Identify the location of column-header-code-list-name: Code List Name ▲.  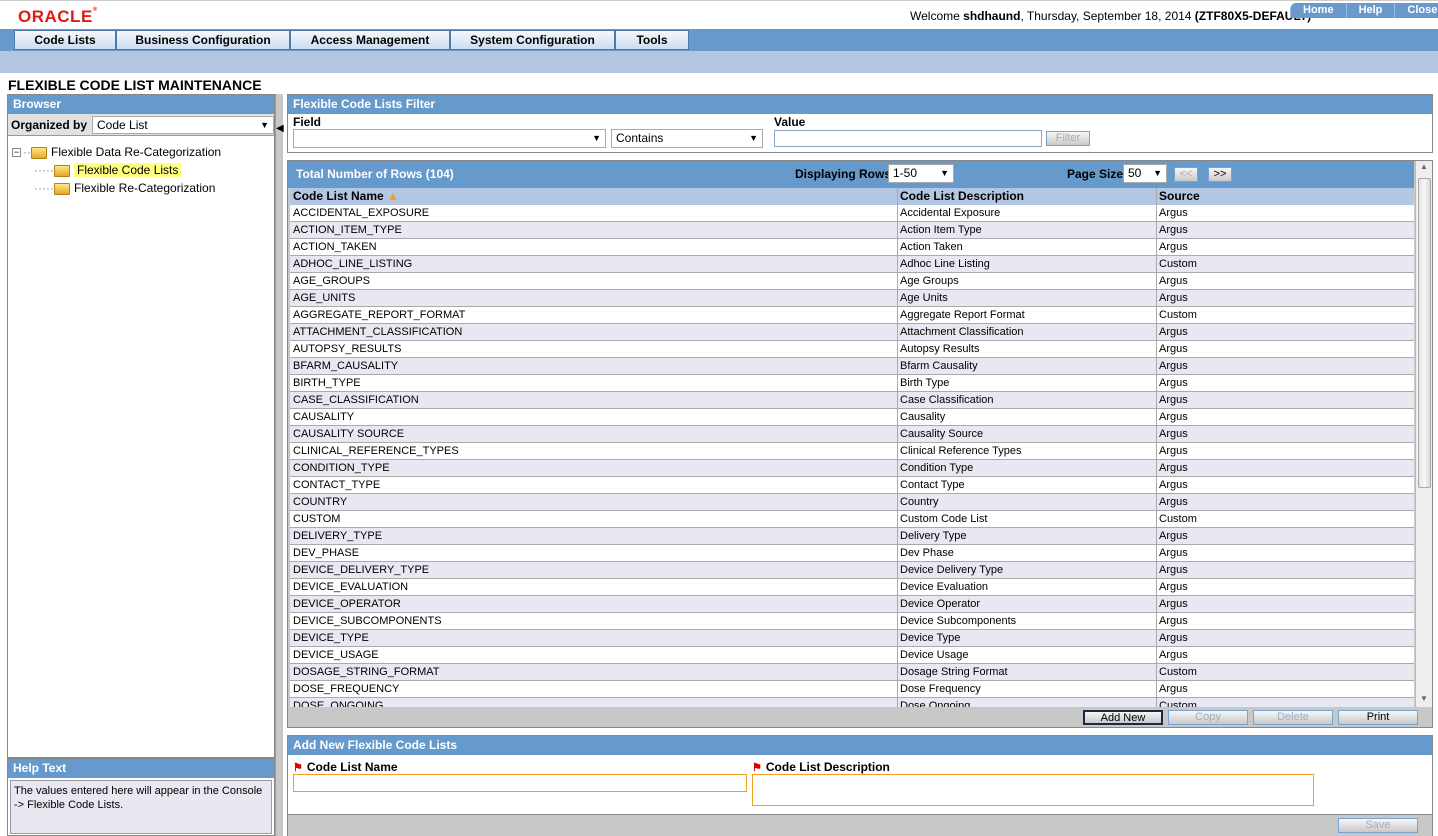
(346, 196).